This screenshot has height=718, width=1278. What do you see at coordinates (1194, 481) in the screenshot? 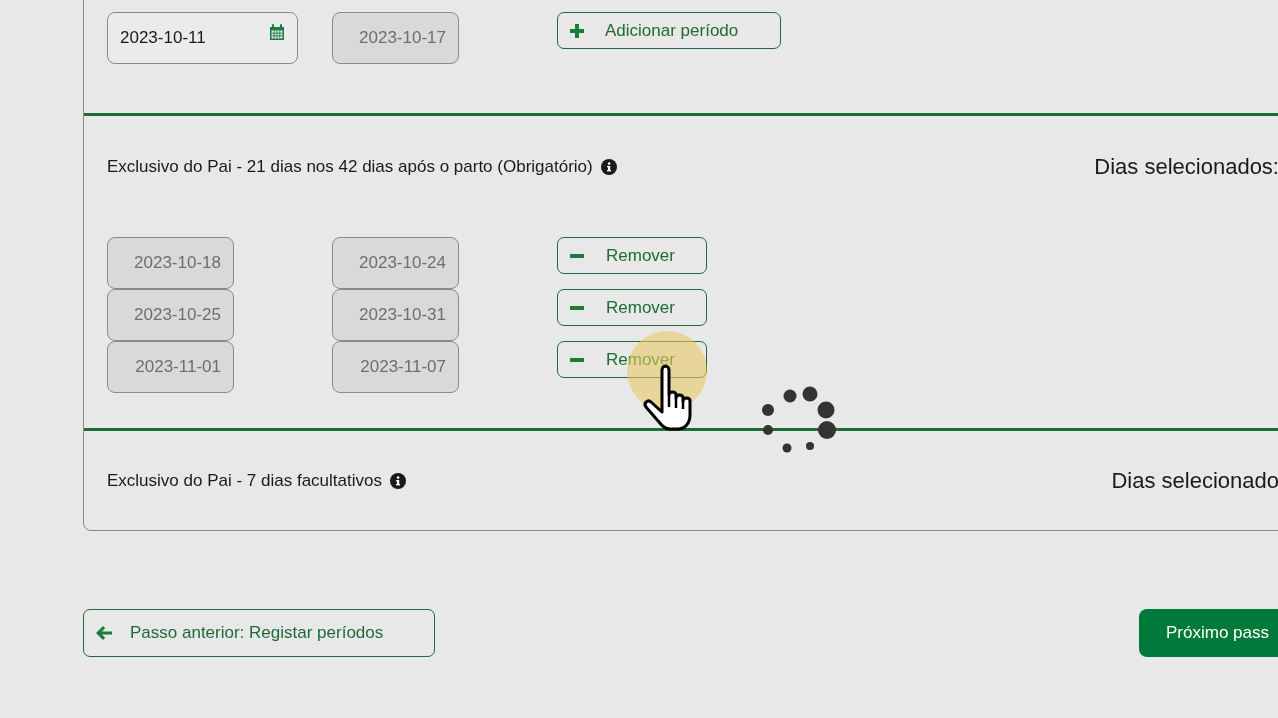
I see `selected-days-label: Dias selecionado` at bounding box center [1194, 481].